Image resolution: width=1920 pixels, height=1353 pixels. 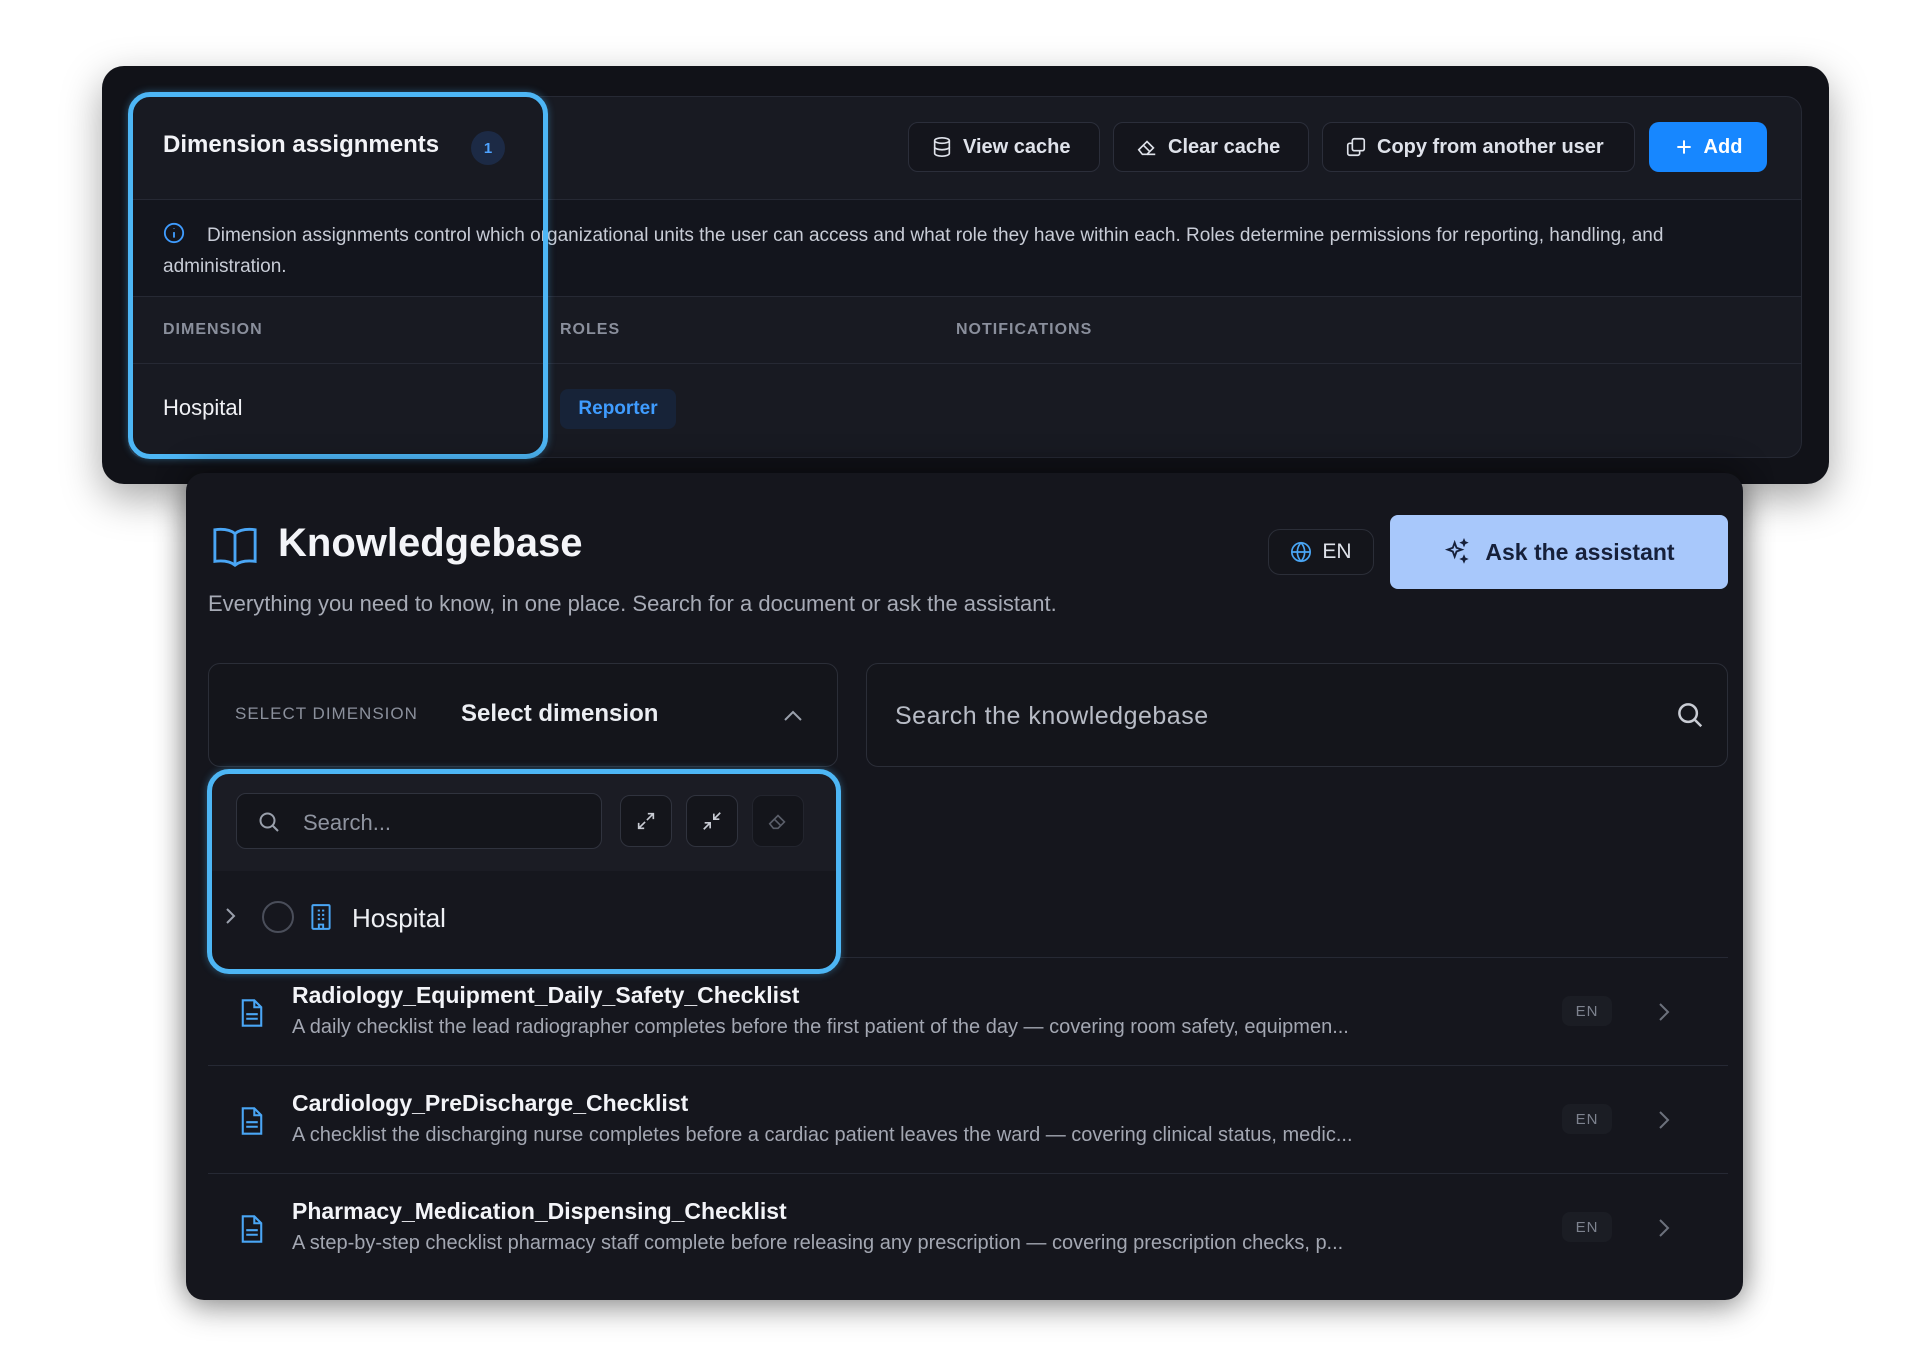 I want to click on copy-from-user-label: Copy from another user, so click(x=1490, y=146).